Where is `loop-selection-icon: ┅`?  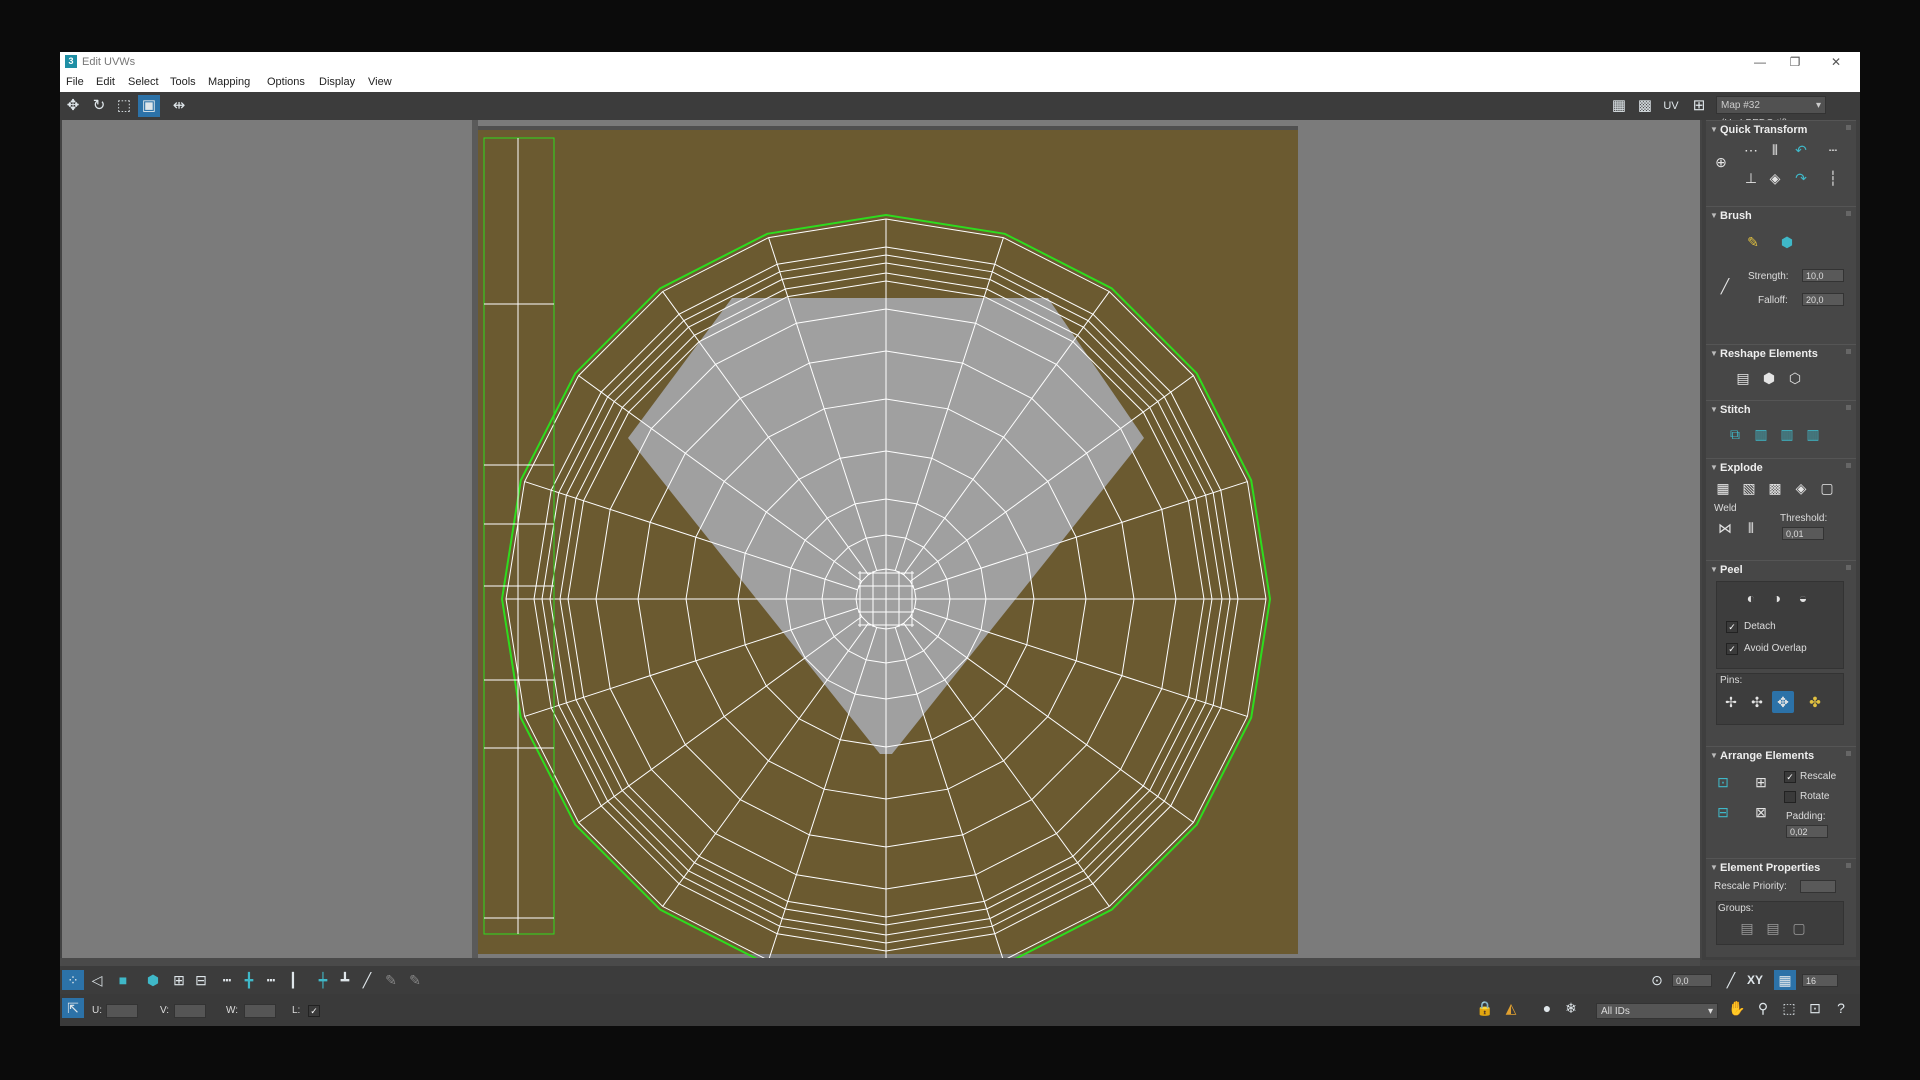 loop-selection-icon: ┅ is located at coordinates (227, 980).